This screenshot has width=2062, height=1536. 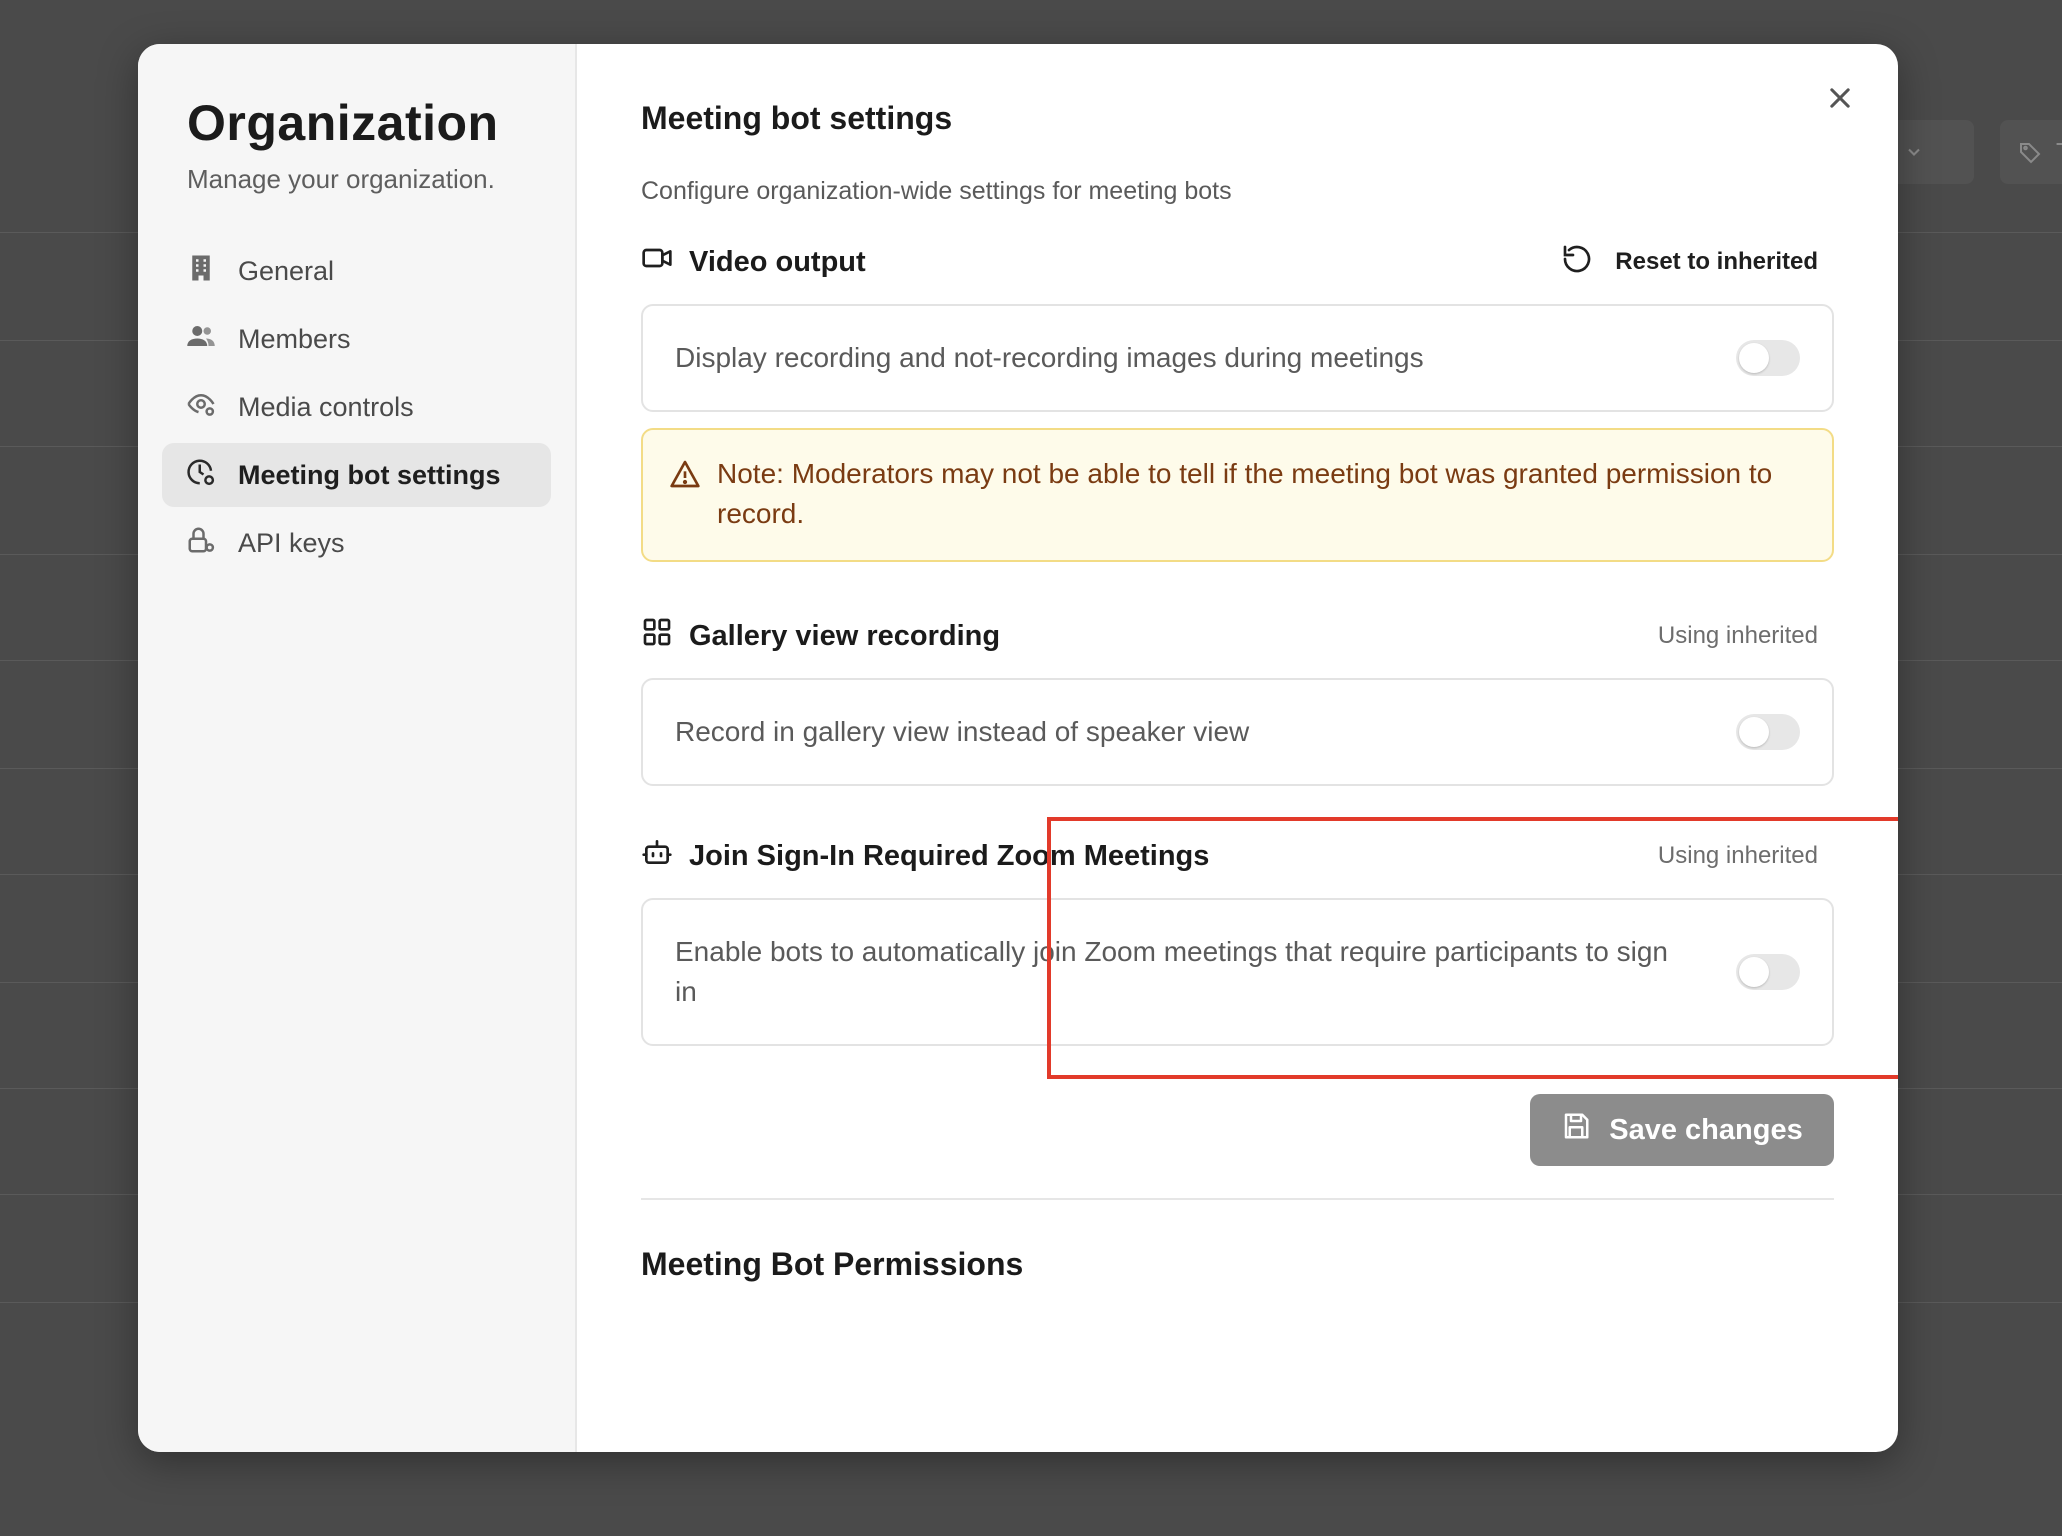 I want to click on sidebar-item-label: API keys, so click(x=291, y=542).